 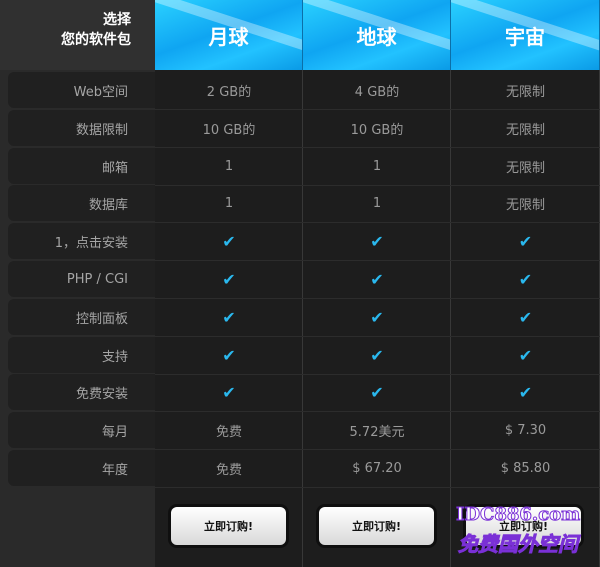 What do you see at coordinates (229, 91) in the screenshot?
I see `plan-value-cell: 2 GB的` at bounding box center [229, 91].